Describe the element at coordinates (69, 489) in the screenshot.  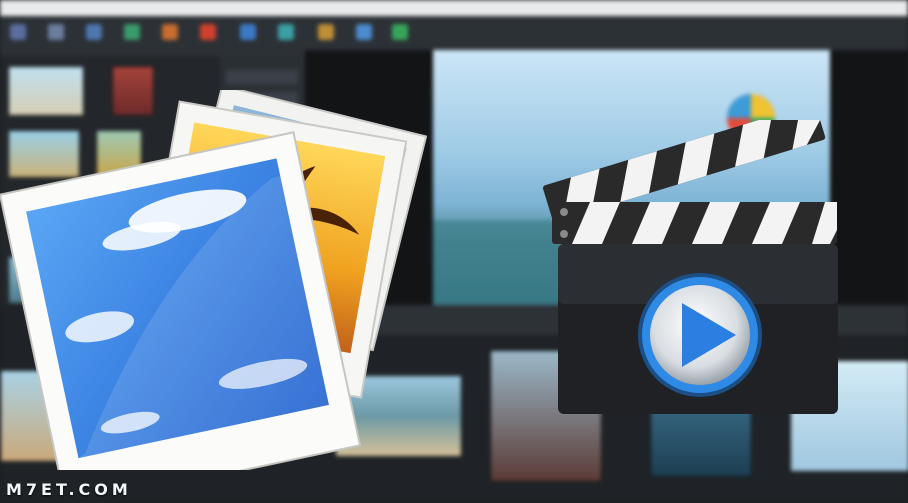
I see `watermark-text: M7ET.COM` at that location.